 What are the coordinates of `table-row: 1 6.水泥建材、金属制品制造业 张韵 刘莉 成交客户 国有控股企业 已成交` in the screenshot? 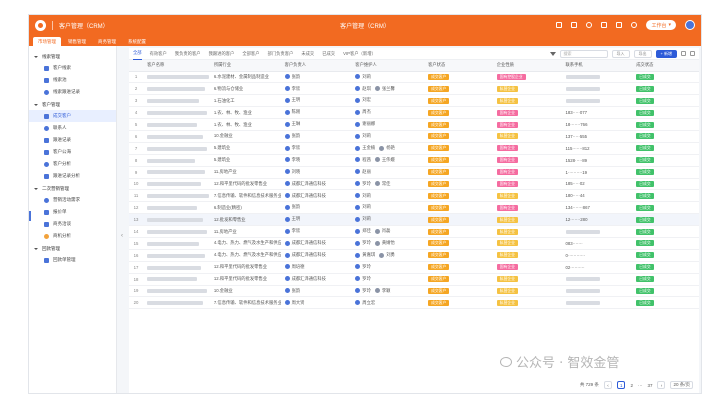 It's located at (414, 77).